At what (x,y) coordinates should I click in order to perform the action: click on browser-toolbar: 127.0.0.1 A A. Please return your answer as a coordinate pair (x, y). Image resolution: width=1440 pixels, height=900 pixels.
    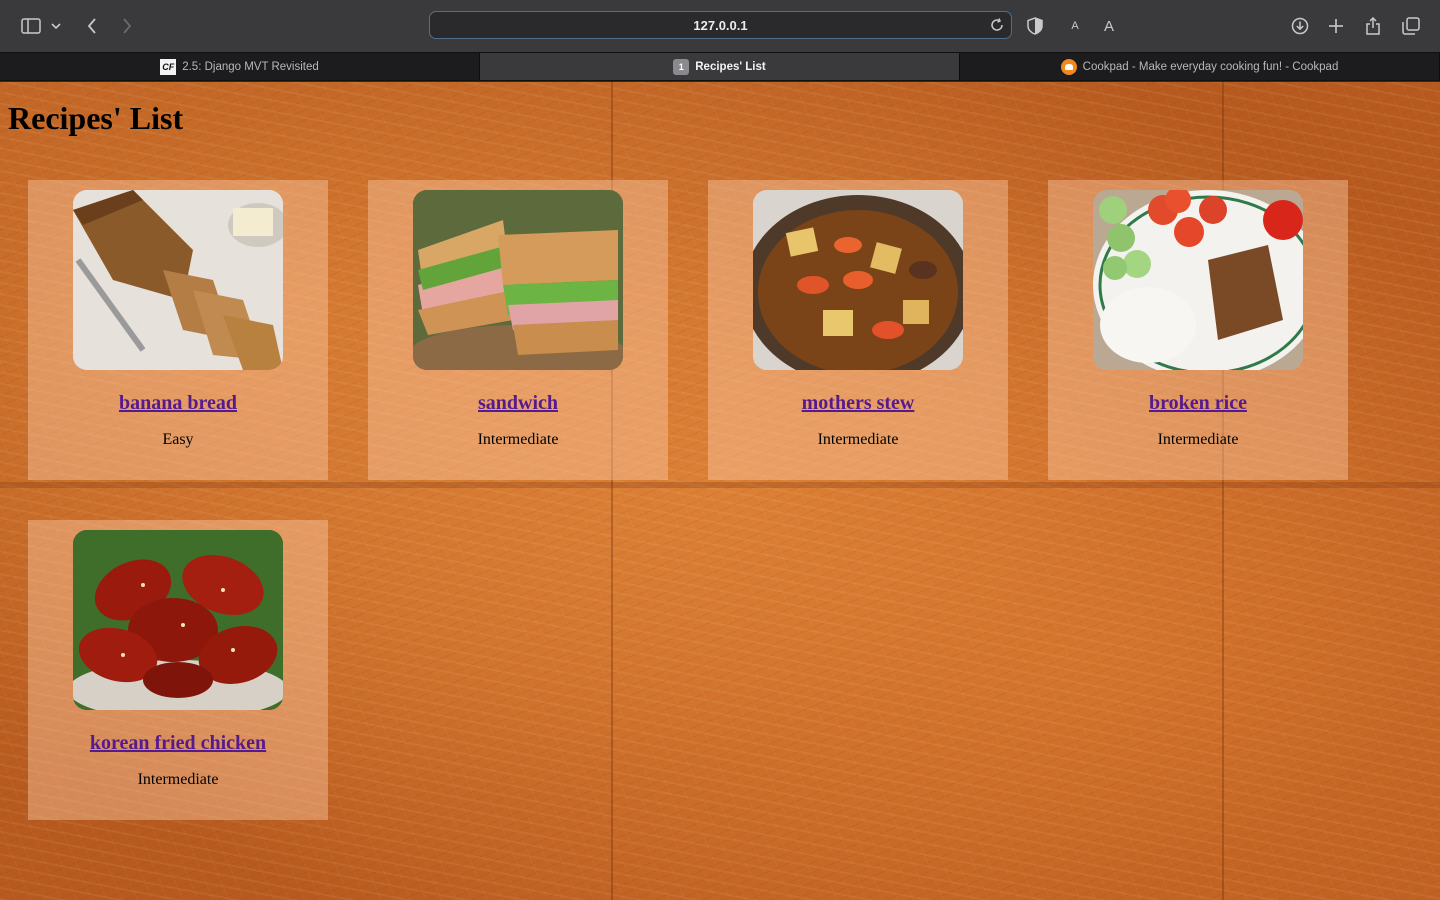
    Looking at the image, I should click on (720, 26).